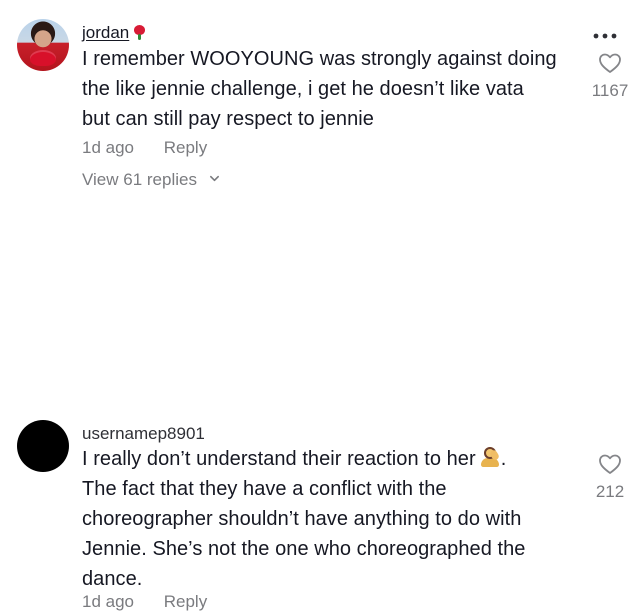 This screenshot has width=640, height=612. I want to click on like-button: 212, so click(610, 477).